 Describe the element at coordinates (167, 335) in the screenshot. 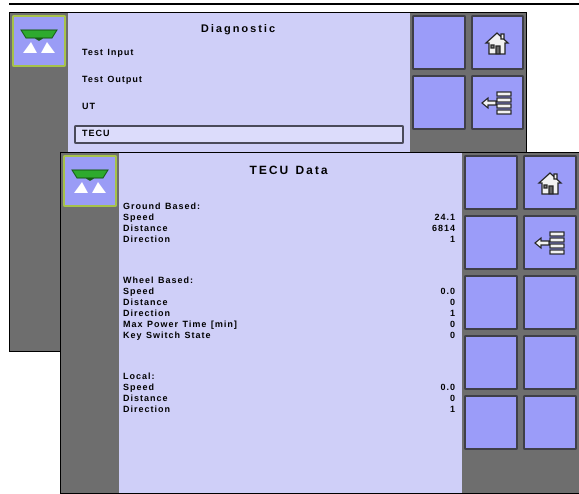

I see `data-label: Key Switch State` at that location.